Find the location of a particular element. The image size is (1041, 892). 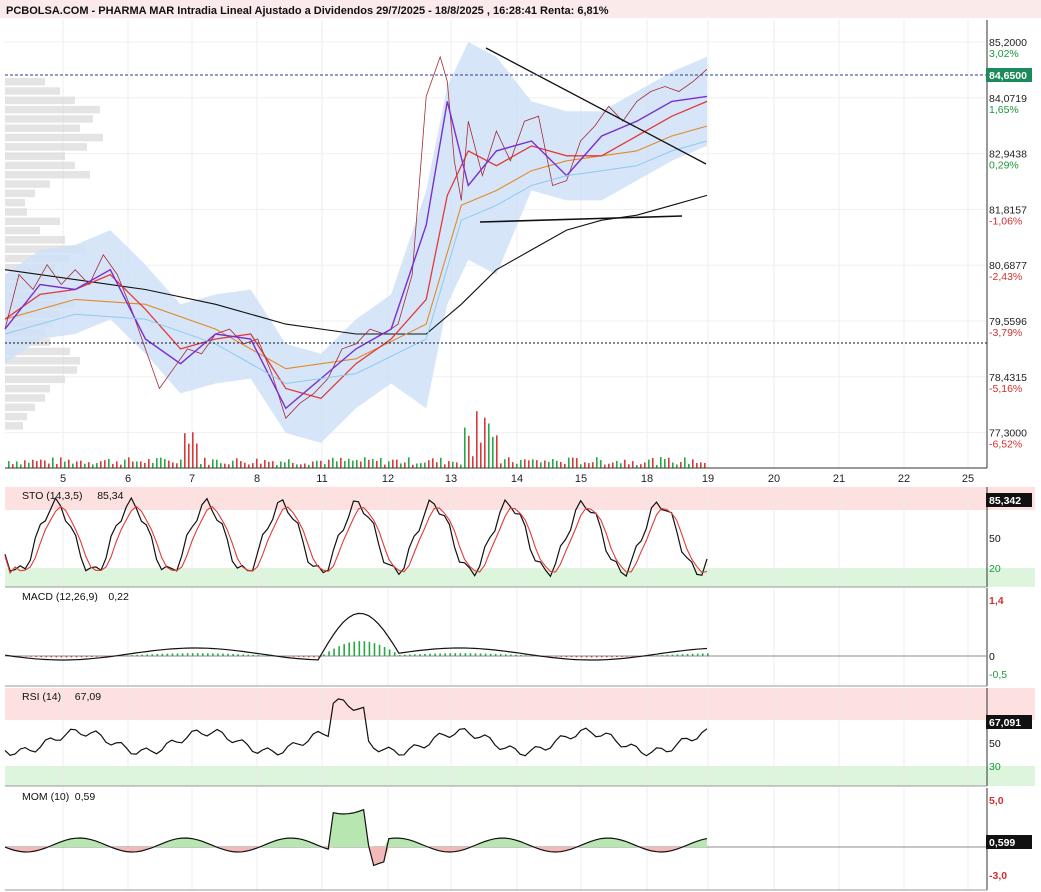

x-tick-label: 18 is located at coordinates (647, 479).